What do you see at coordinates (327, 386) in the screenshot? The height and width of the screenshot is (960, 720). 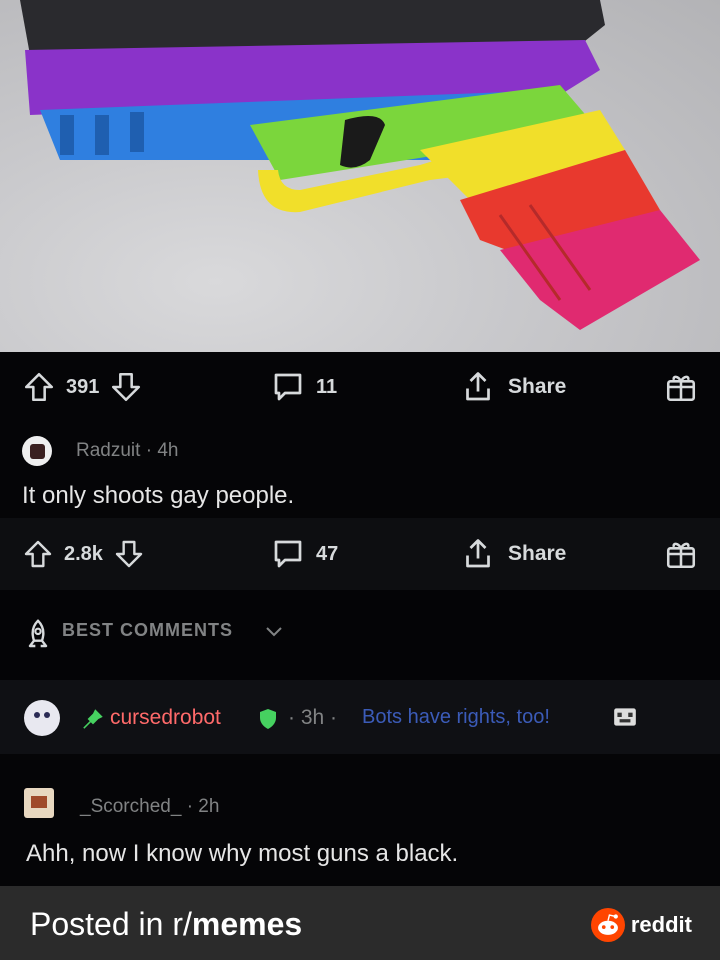 I see `post-comment-count: 11` at bounding box center [327, 386].